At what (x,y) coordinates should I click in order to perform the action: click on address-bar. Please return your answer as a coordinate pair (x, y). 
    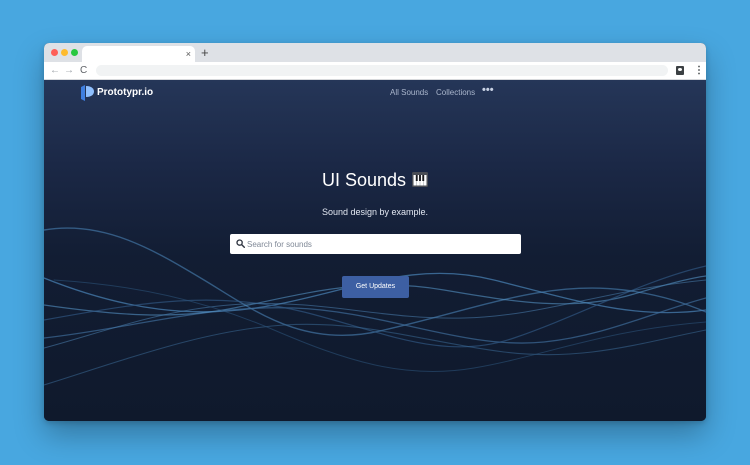
    Looking at the image, I should click on (382, 70).